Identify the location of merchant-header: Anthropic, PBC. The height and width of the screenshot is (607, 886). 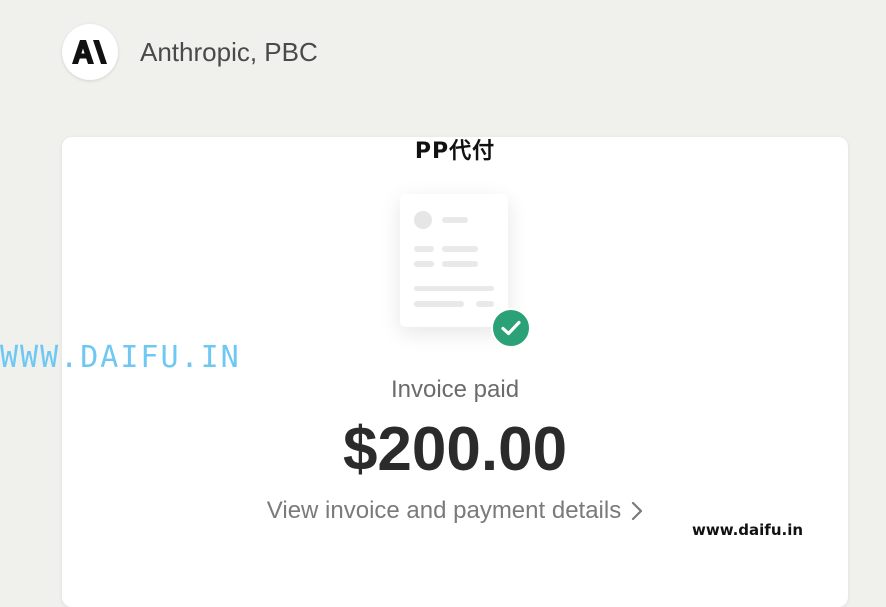
(190, 52).